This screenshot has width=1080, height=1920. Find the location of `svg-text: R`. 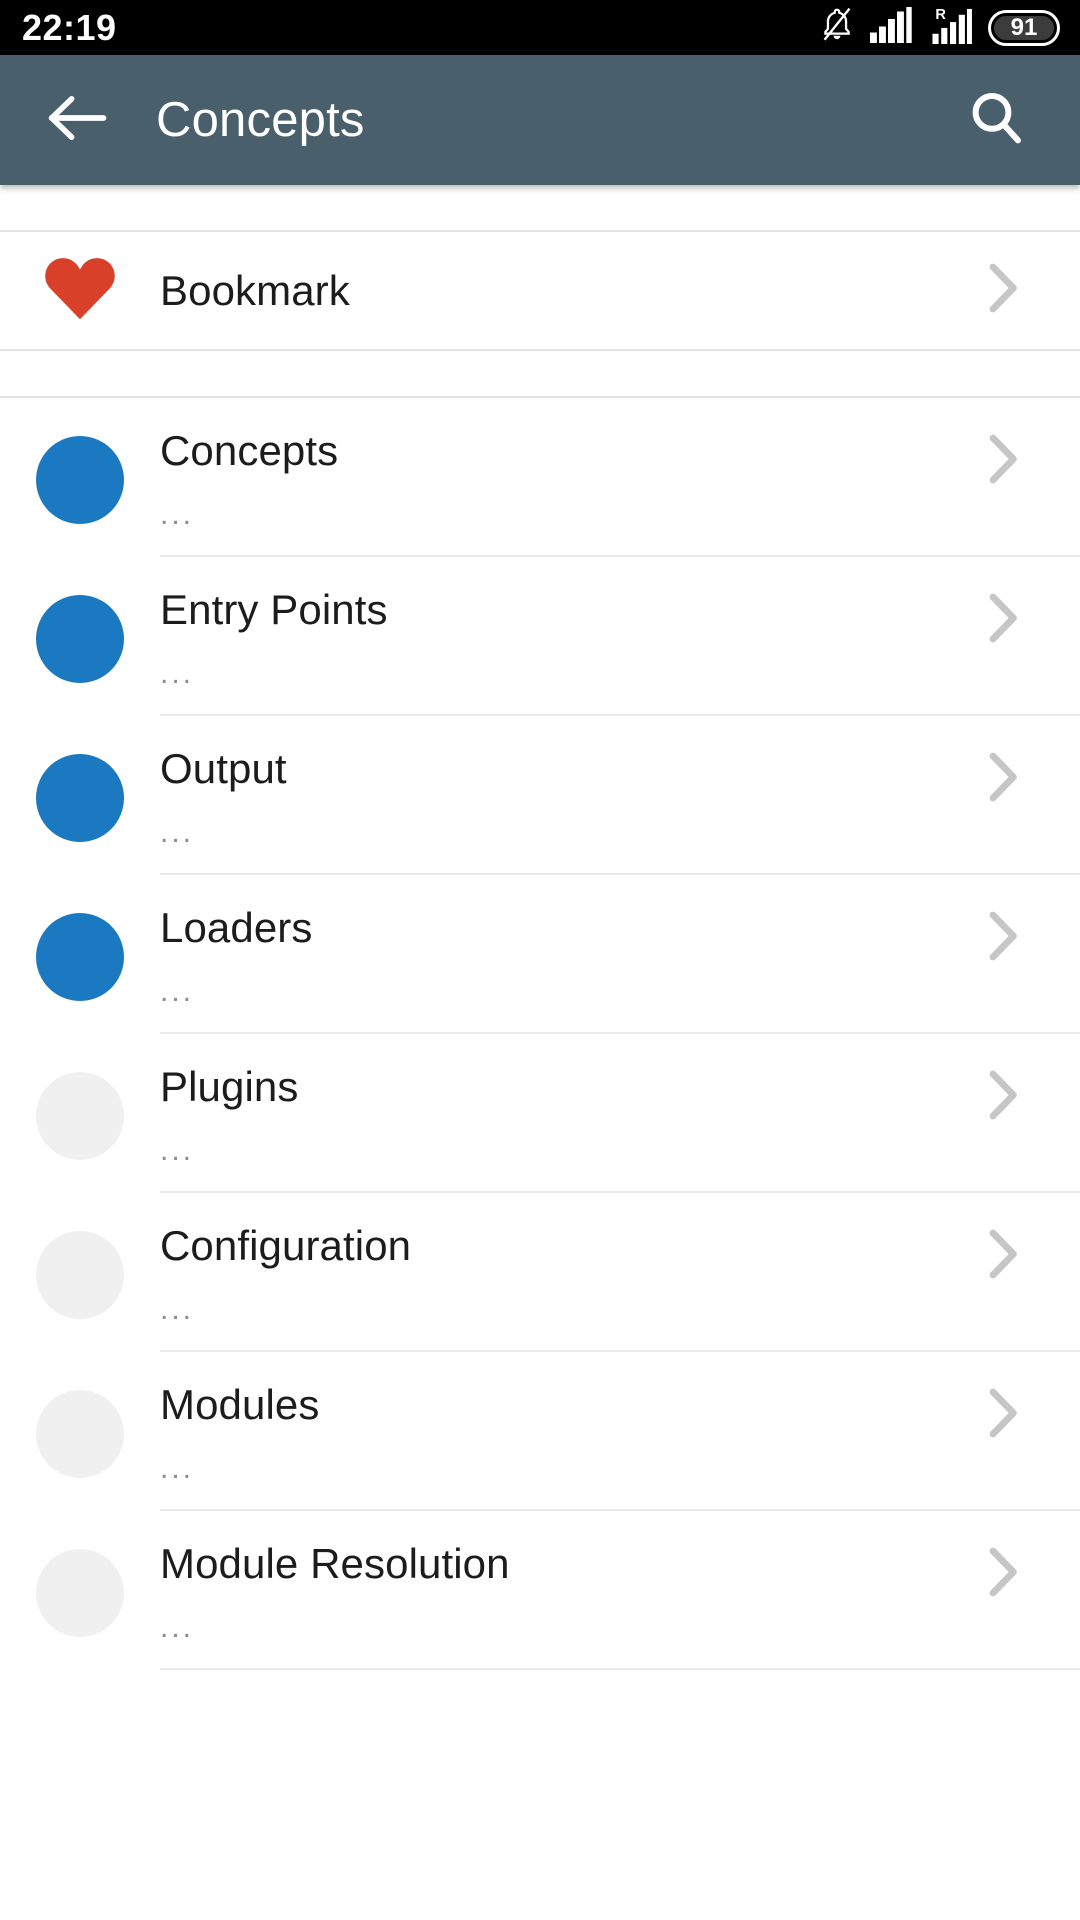

svg-text: R is located at coordinates (940, 15).